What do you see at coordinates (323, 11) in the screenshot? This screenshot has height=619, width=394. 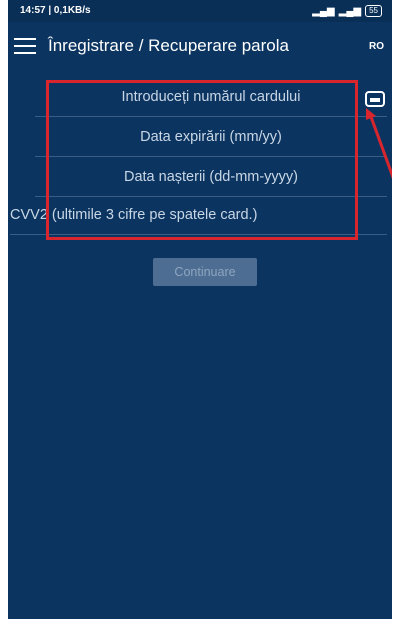 I see `signal-icon: ▂▄▆` at bounding box center [323, 11].